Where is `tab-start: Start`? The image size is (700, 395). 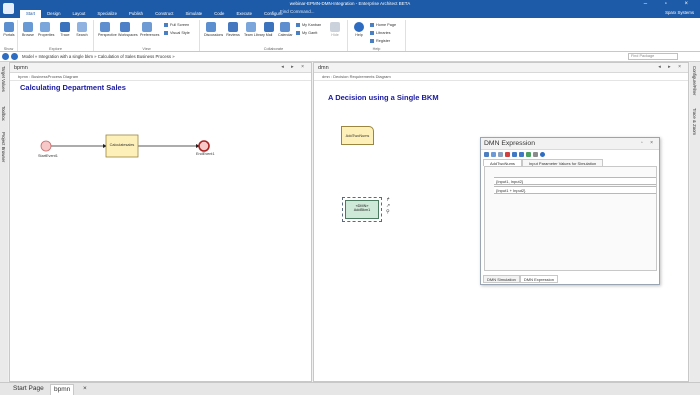 tab-start: Start is located at coordinates (31, 14).